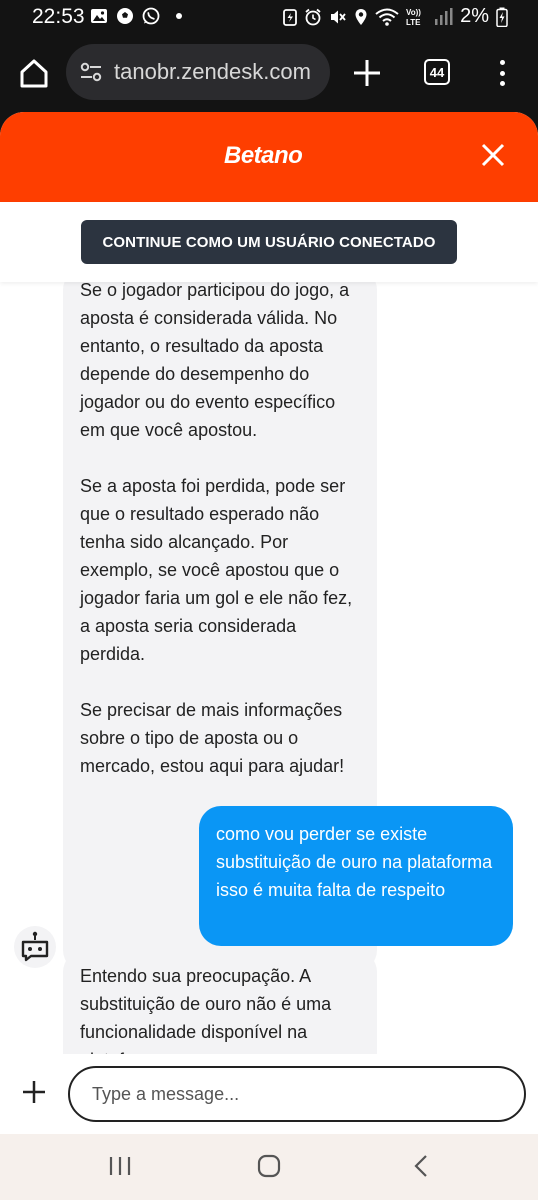 This screenshot has width=538, height=1200. I want to click on whatsapp-icon, so click(151, 16).